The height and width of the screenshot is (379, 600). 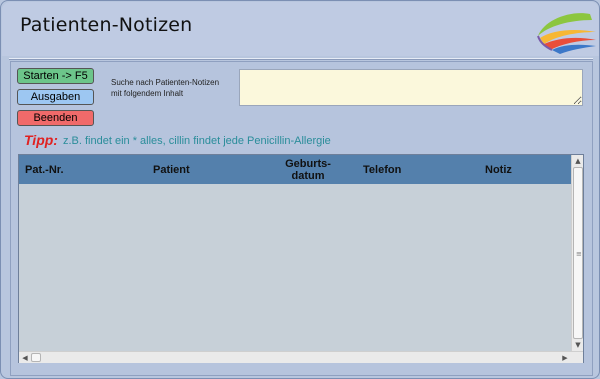 I want to click on grip-icon: ≡, so click(x=579, y=254).